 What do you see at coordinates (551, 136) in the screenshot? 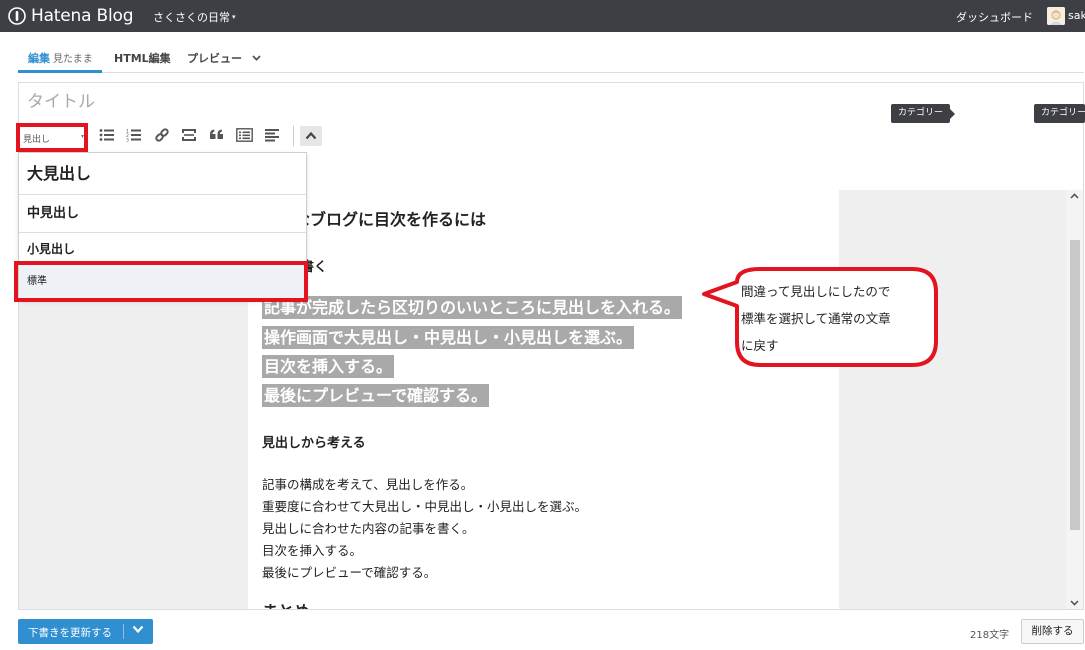
I see `editor-toolbar: 見出し ▾ 1 2 3` at bounding box center [551, 136].